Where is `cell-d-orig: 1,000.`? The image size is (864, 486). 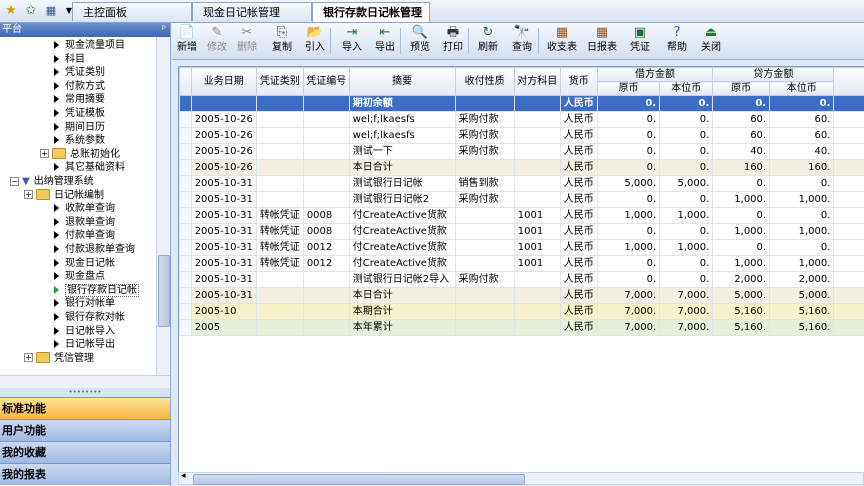
cell-d-orig: 1,000. is located at coordinates (628, 247).